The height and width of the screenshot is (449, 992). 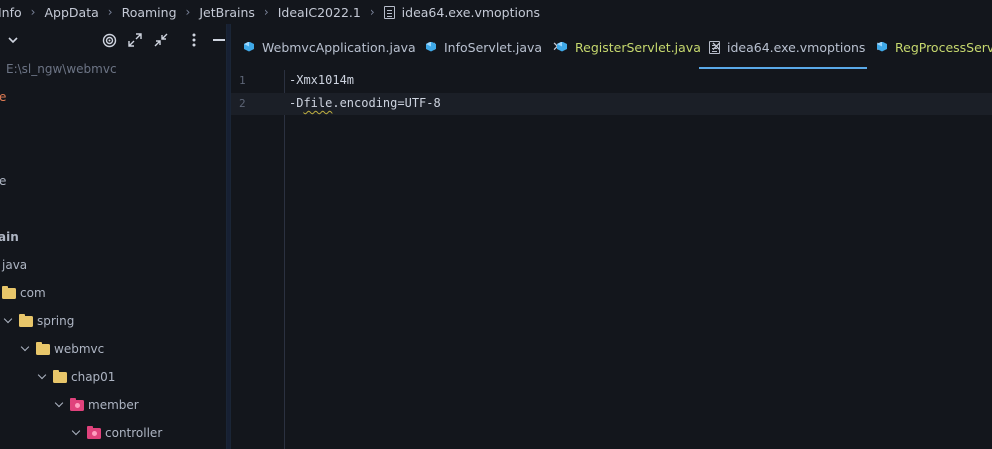 What do you see at coordinates (135, 40) in the screenshot?
I see `expand-icon` at bounding box center [135, 40].